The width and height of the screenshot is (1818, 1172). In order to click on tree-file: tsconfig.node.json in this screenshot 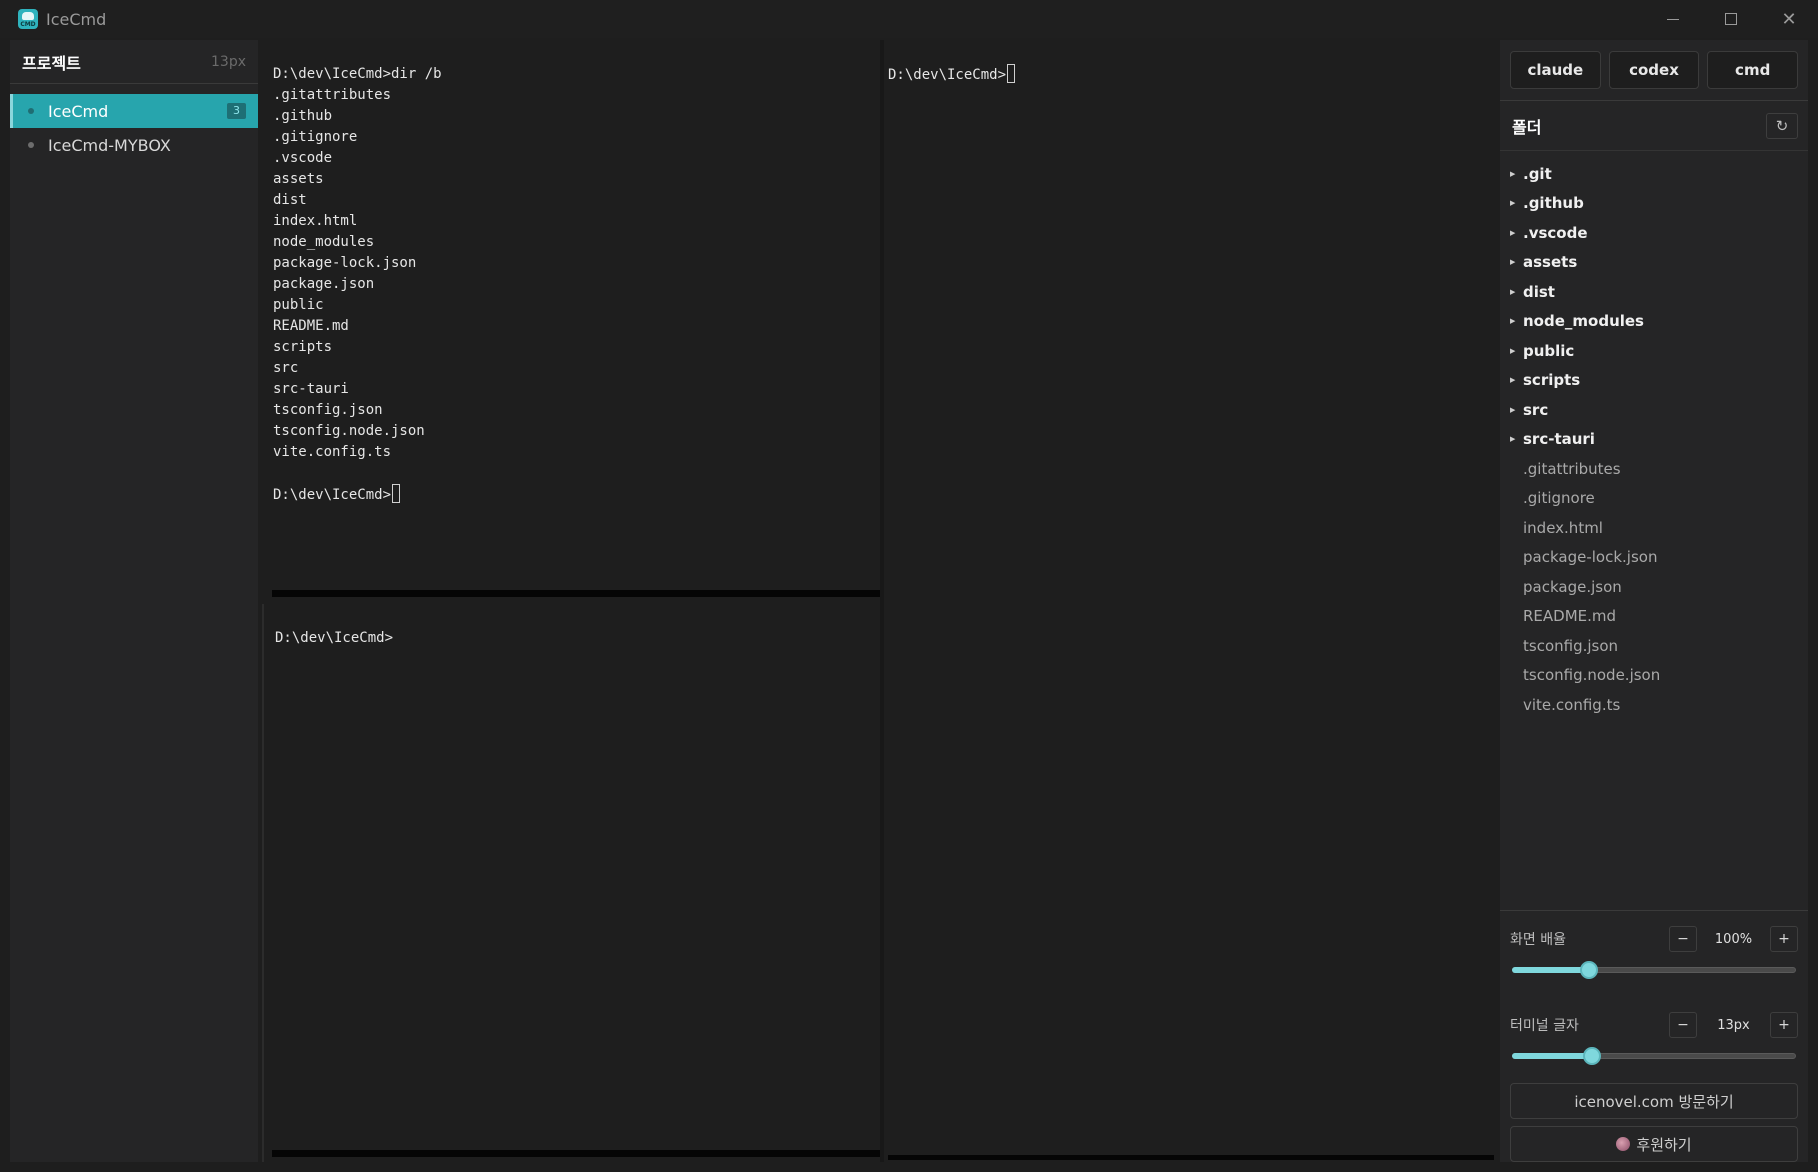, I will do `click(1654, 676)`.